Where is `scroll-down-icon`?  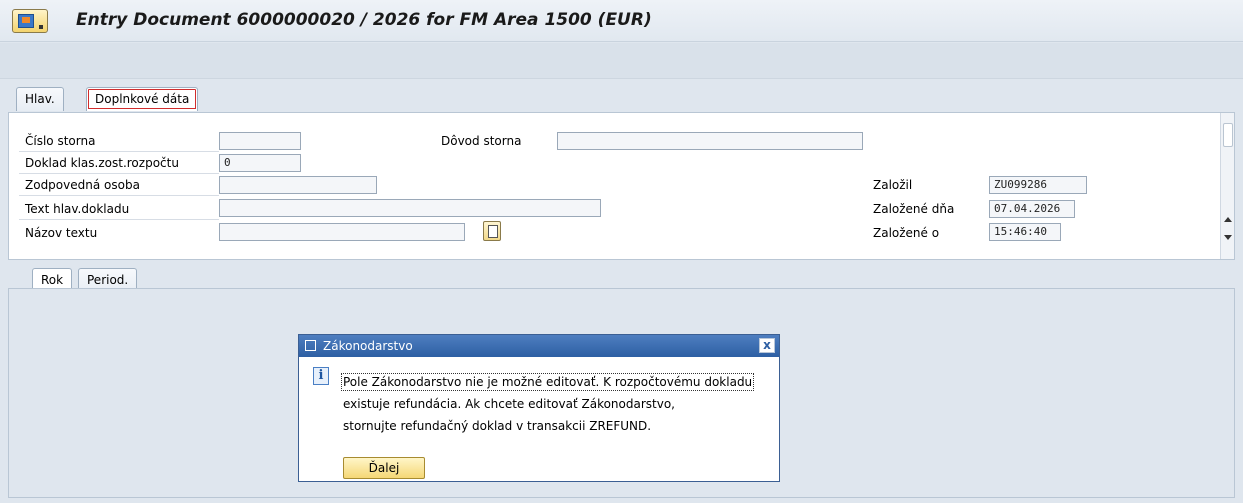 scroll-down-icon is located at coordinates (1228, 237).